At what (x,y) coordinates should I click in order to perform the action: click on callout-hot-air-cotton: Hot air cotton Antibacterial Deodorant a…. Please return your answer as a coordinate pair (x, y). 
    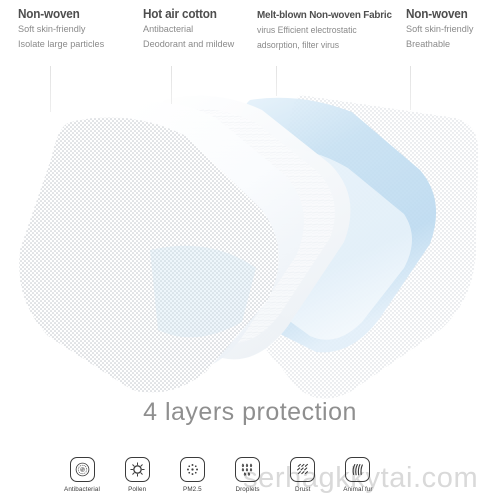
    Looking at the image, I should click on (190, 29).